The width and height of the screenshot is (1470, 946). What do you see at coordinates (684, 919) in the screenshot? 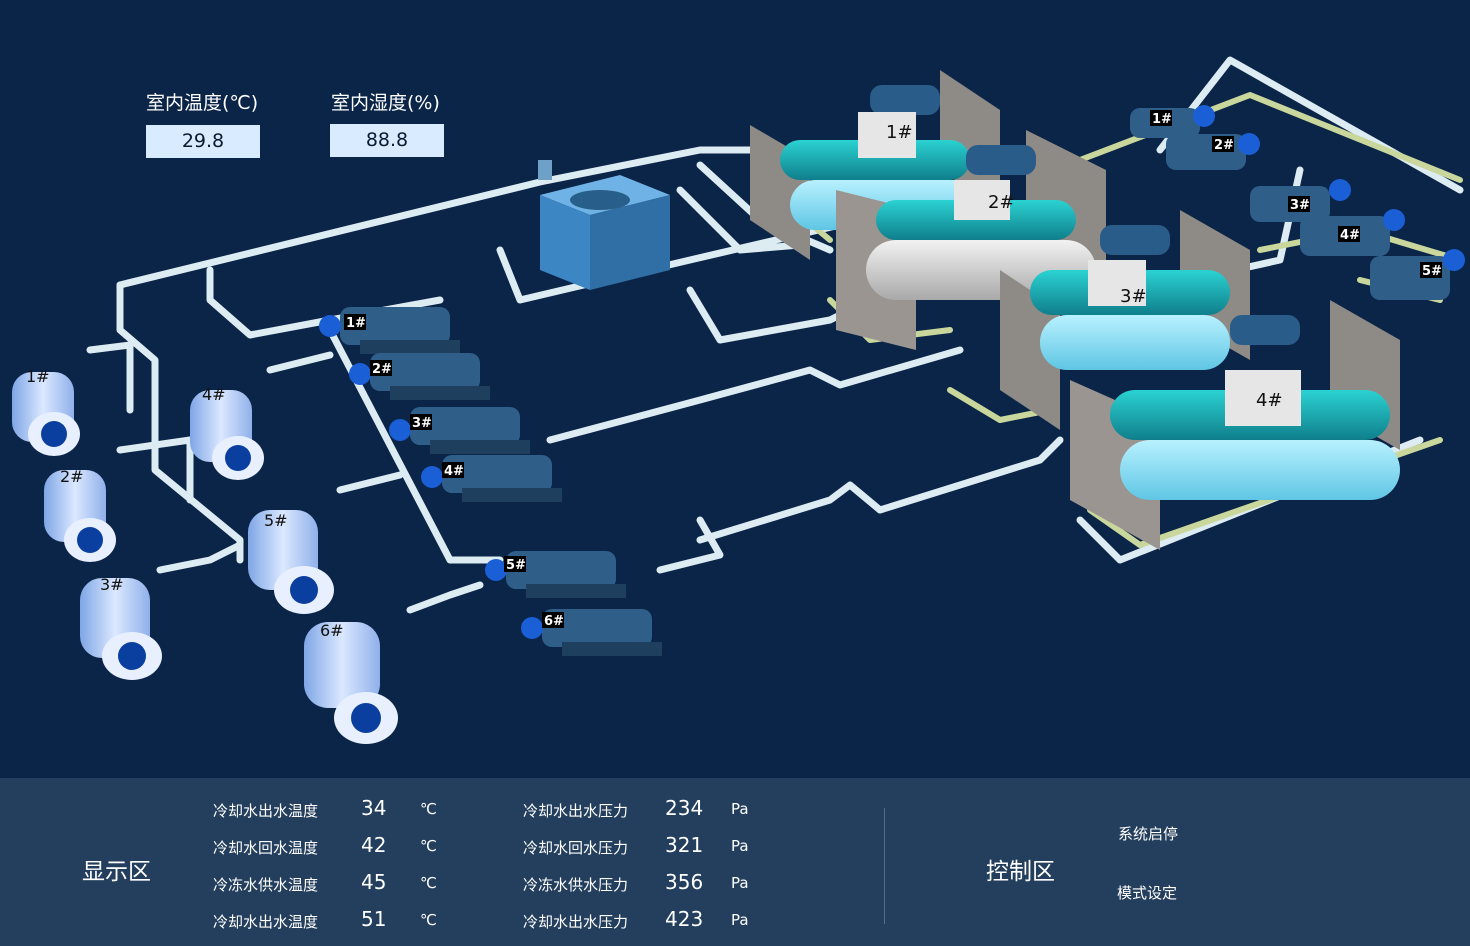
I see `metric-value: 423` at bounding box center [684, 919].